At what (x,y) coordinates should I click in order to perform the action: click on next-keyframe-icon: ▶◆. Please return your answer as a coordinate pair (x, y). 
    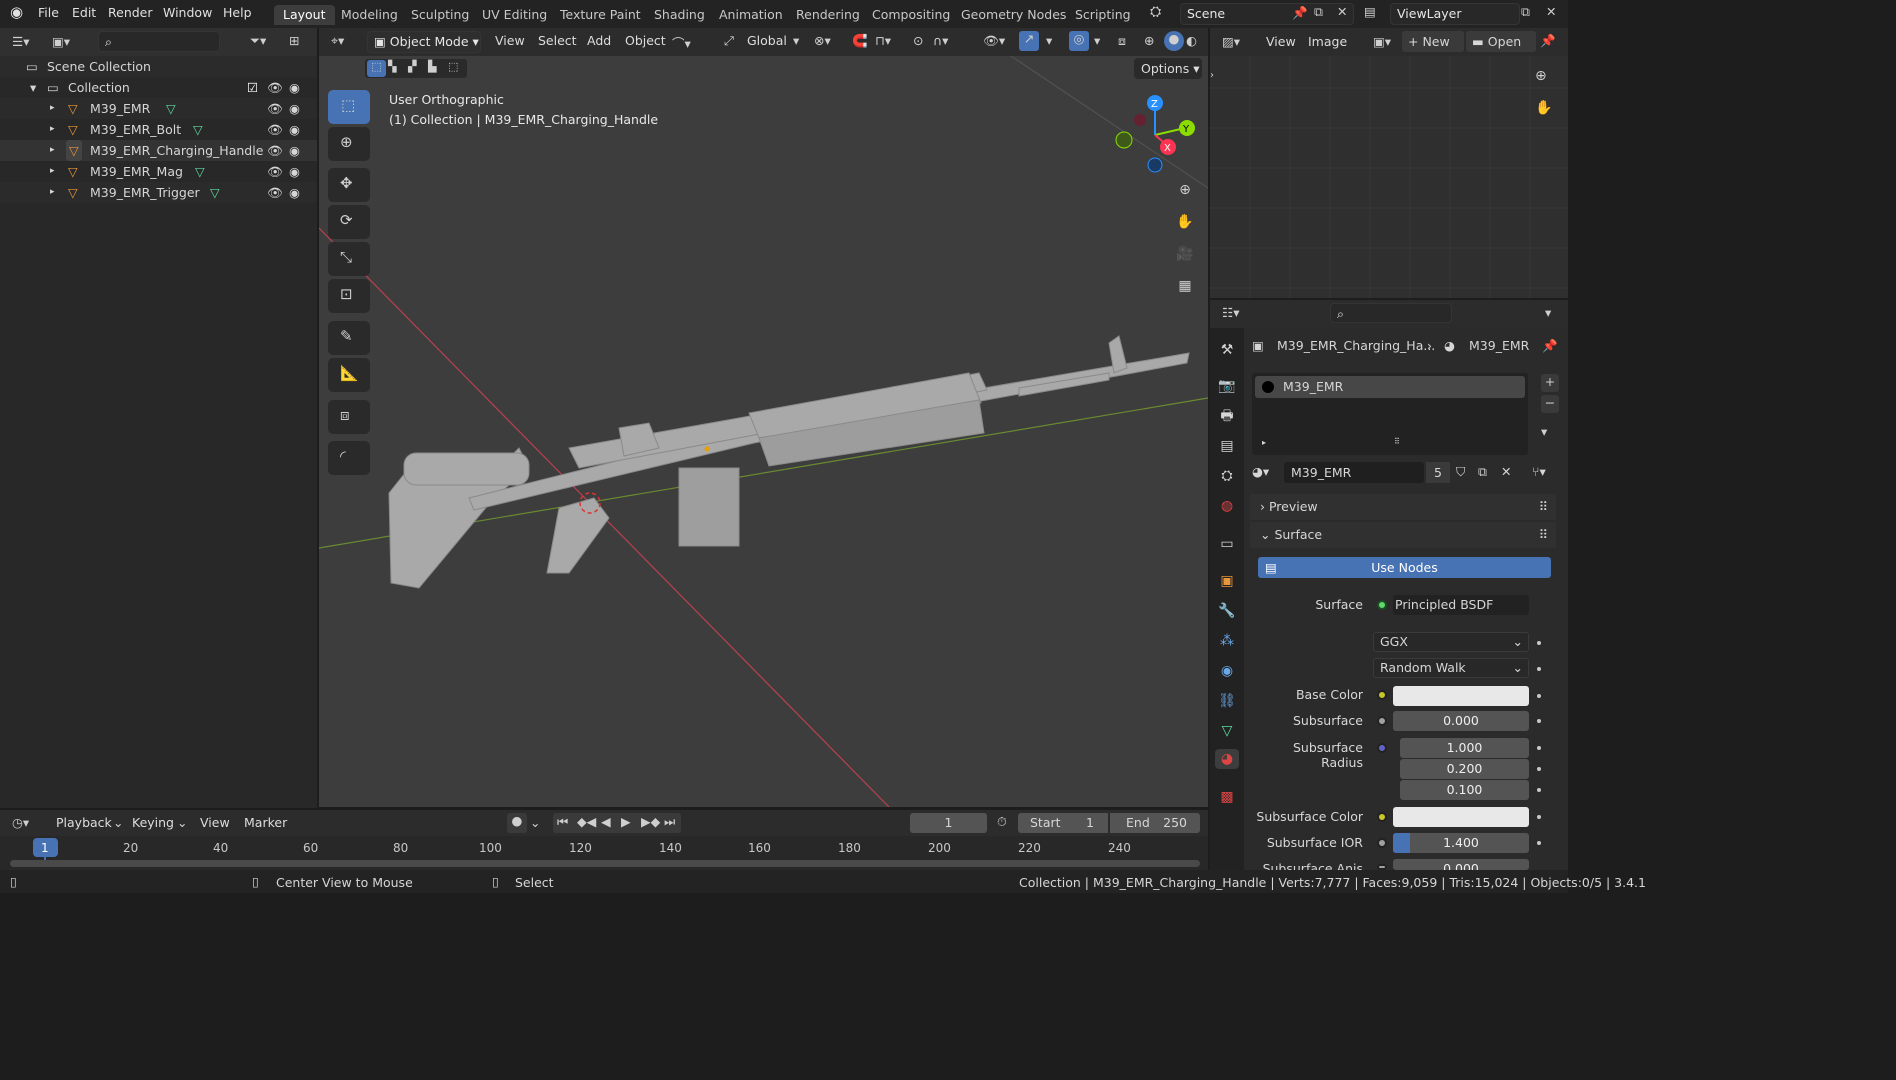
    Looking at the image, I should click on (650, 821).